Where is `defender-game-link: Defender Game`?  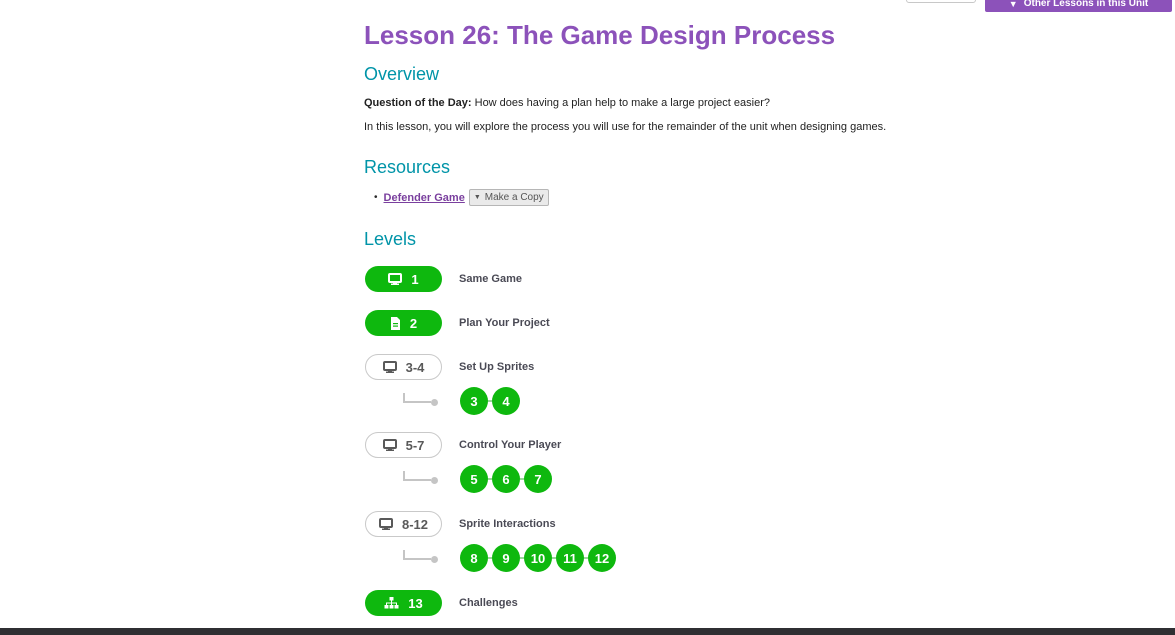 defender-game-link: Defender Game is located at coordinates (424, 198).